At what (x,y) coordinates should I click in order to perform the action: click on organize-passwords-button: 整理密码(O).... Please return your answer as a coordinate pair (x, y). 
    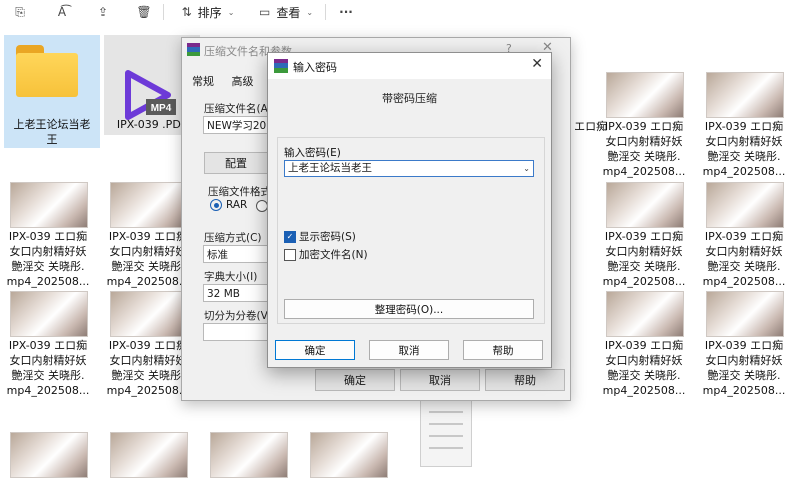
    Looking at the image, I should click on (409, 309).